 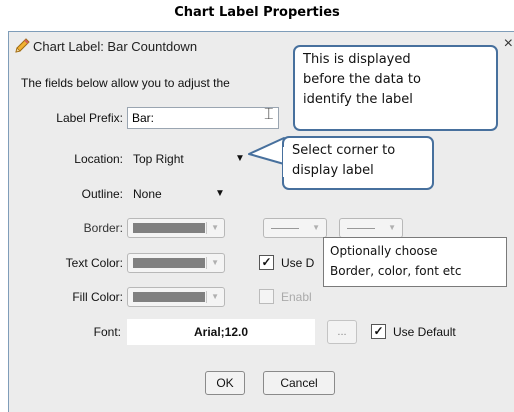 What do you see at coordinates (357, 59) in the screenshot?
I see `prefix-callout-line: This is displayed` at bounding box center [357, 59].